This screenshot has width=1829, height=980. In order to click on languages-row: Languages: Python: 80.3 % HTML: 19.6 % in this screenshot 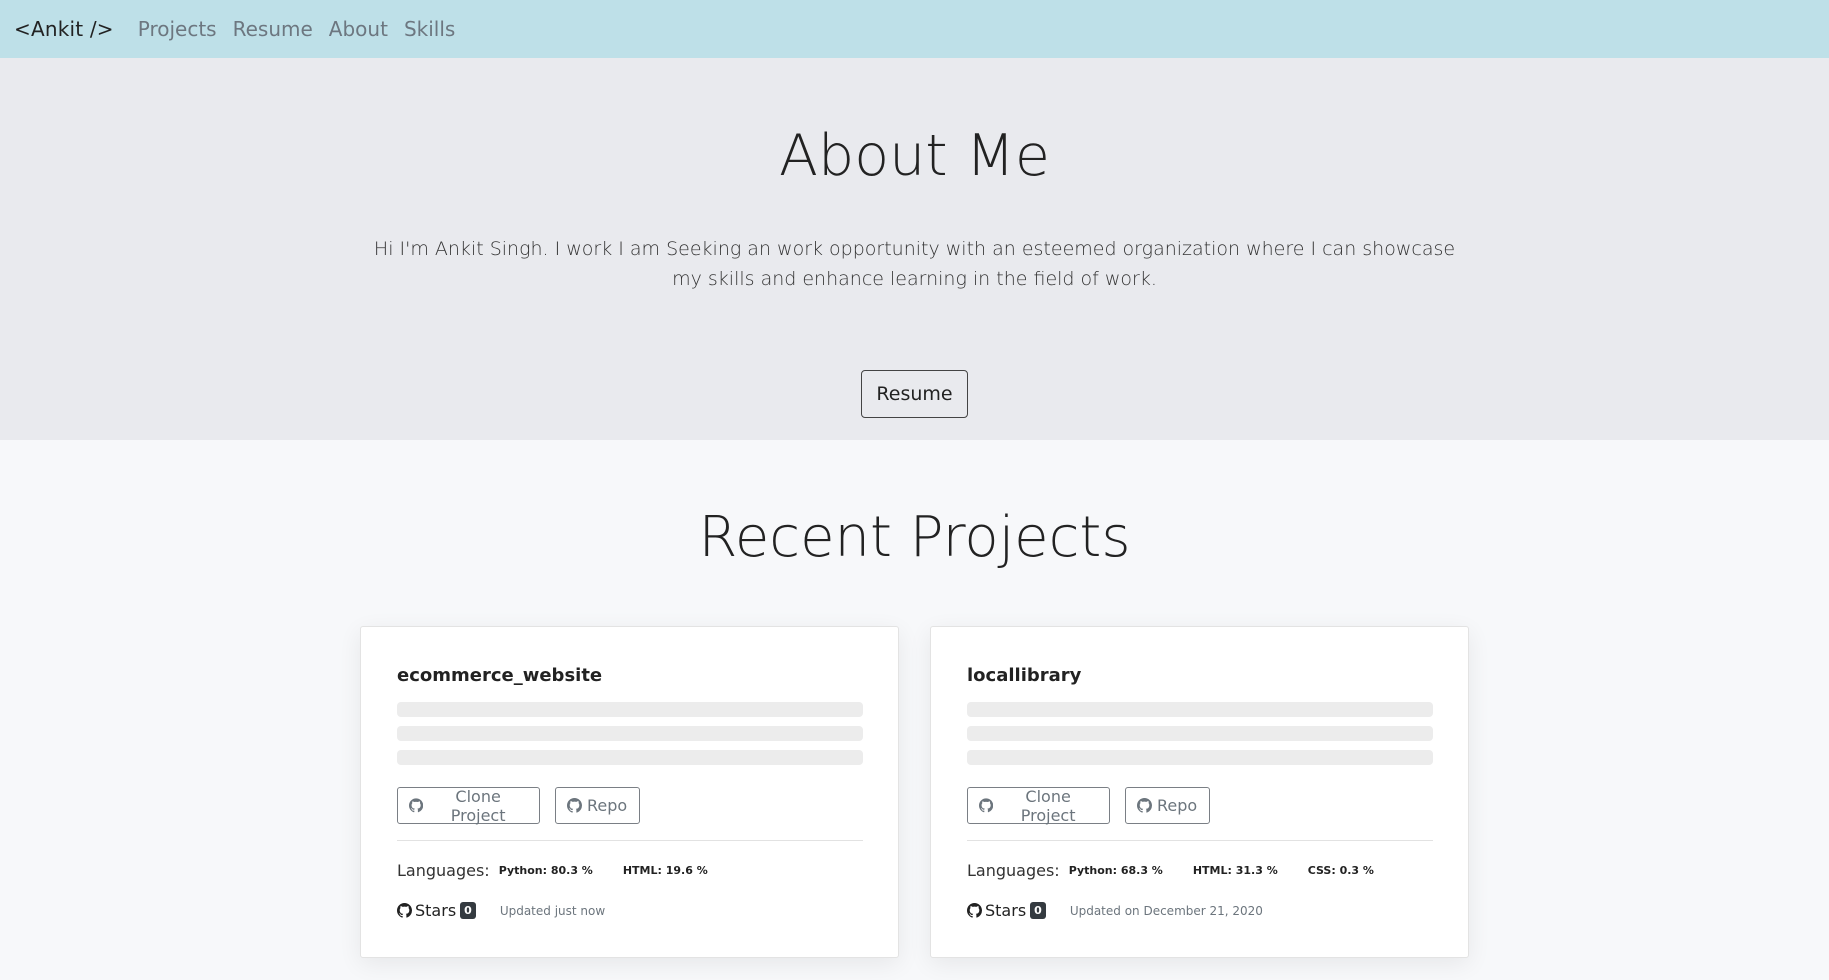, I will do `click(567, 870)`.